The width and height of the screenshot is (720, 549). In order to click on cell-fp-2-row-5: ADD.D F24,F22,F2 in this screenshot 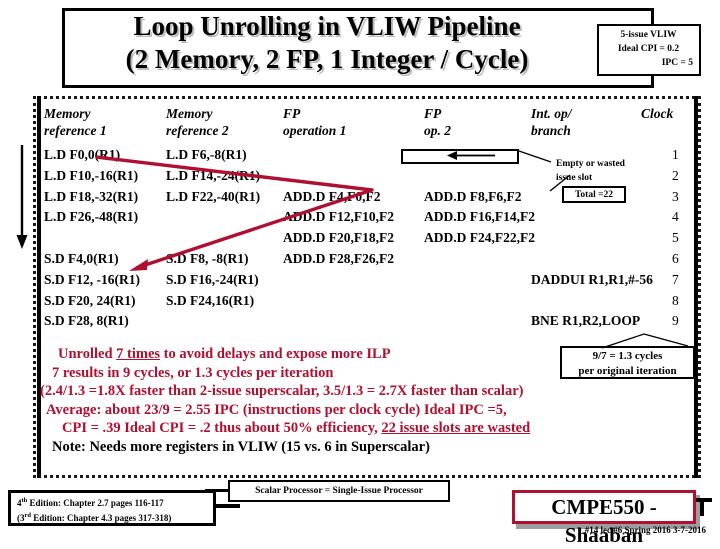, I will do `click(479, 238)`.